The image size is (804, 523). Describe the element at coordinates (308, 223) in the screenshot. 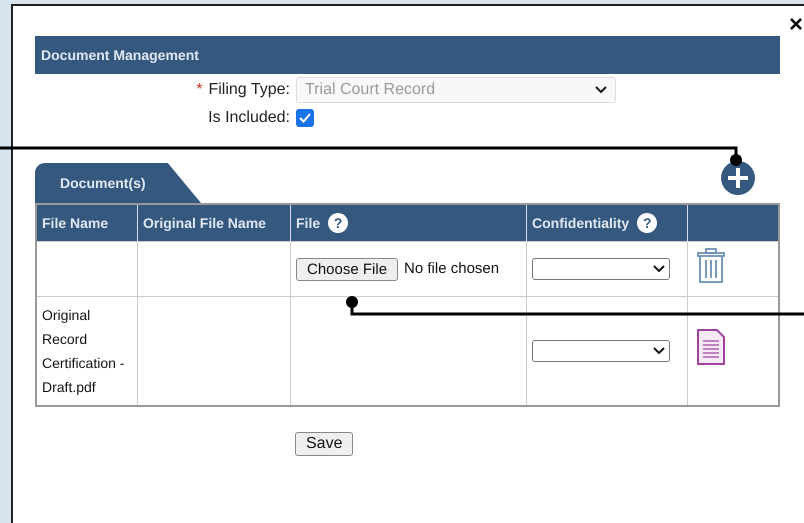

I see `column-label: File` at that location.